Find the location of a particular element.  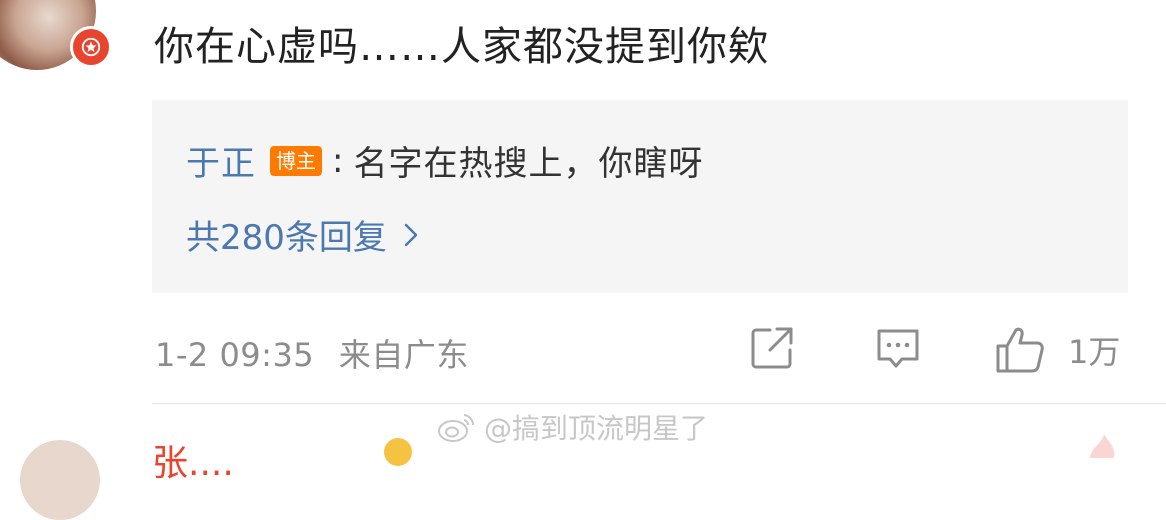

next-user-avatar is located at coordinates (60, 480).